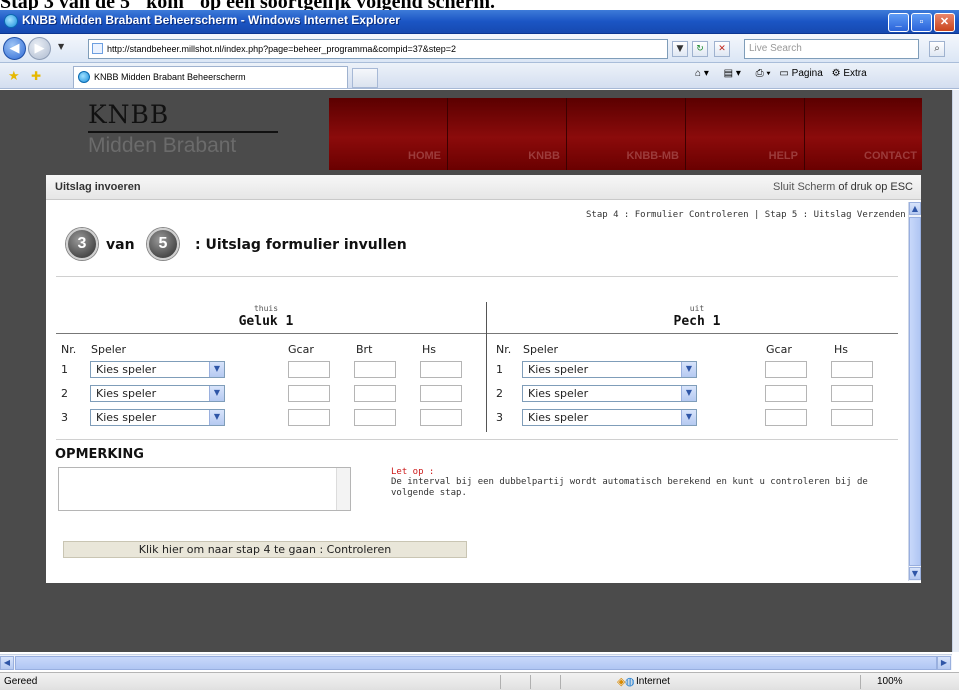 The image size is (959, 690). I want to click on scroll-down-icon: ▼, so click(915, 573).